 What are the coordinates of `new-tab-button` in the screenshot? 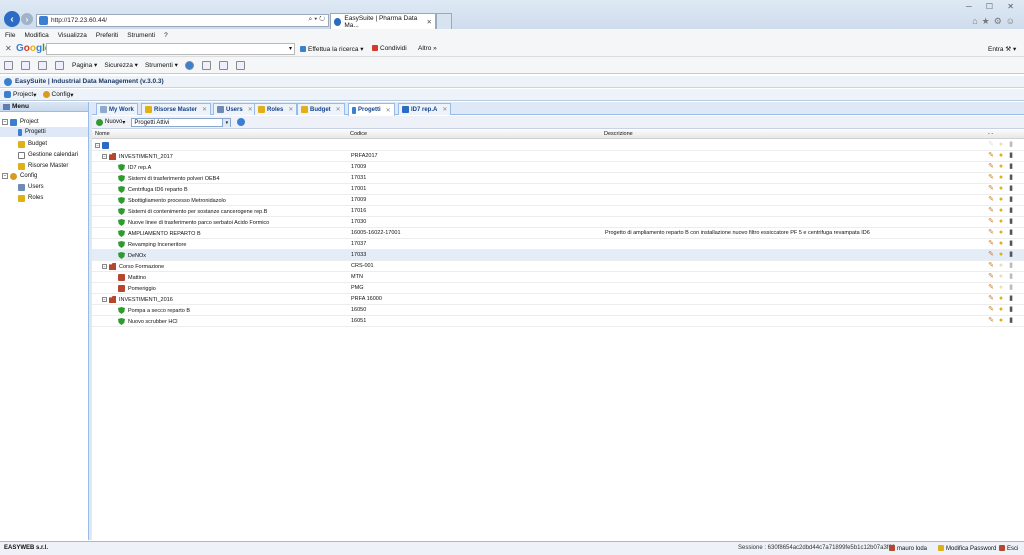 It's located at (444, 21).